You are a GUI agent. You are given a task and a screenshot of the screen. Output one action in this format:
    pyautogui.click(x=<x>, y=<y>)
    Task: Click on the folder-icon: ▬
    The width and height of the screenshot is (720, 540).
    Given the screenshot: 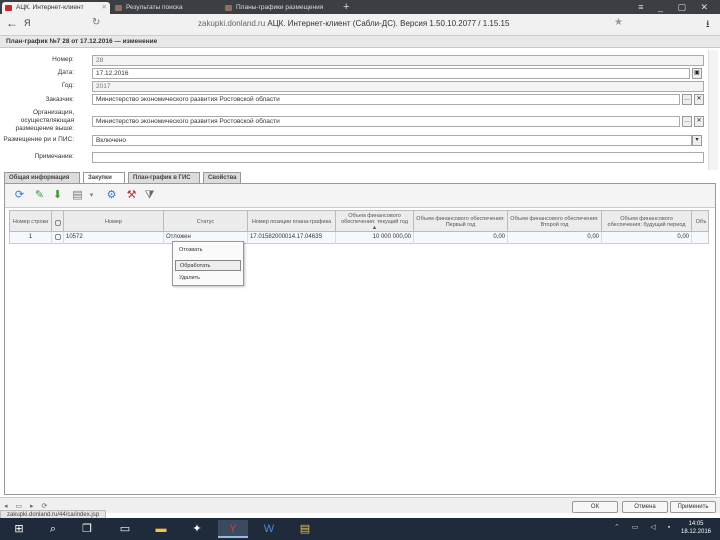 What is the action you would take?
    pyautogui.click(x=161, y=529)
    